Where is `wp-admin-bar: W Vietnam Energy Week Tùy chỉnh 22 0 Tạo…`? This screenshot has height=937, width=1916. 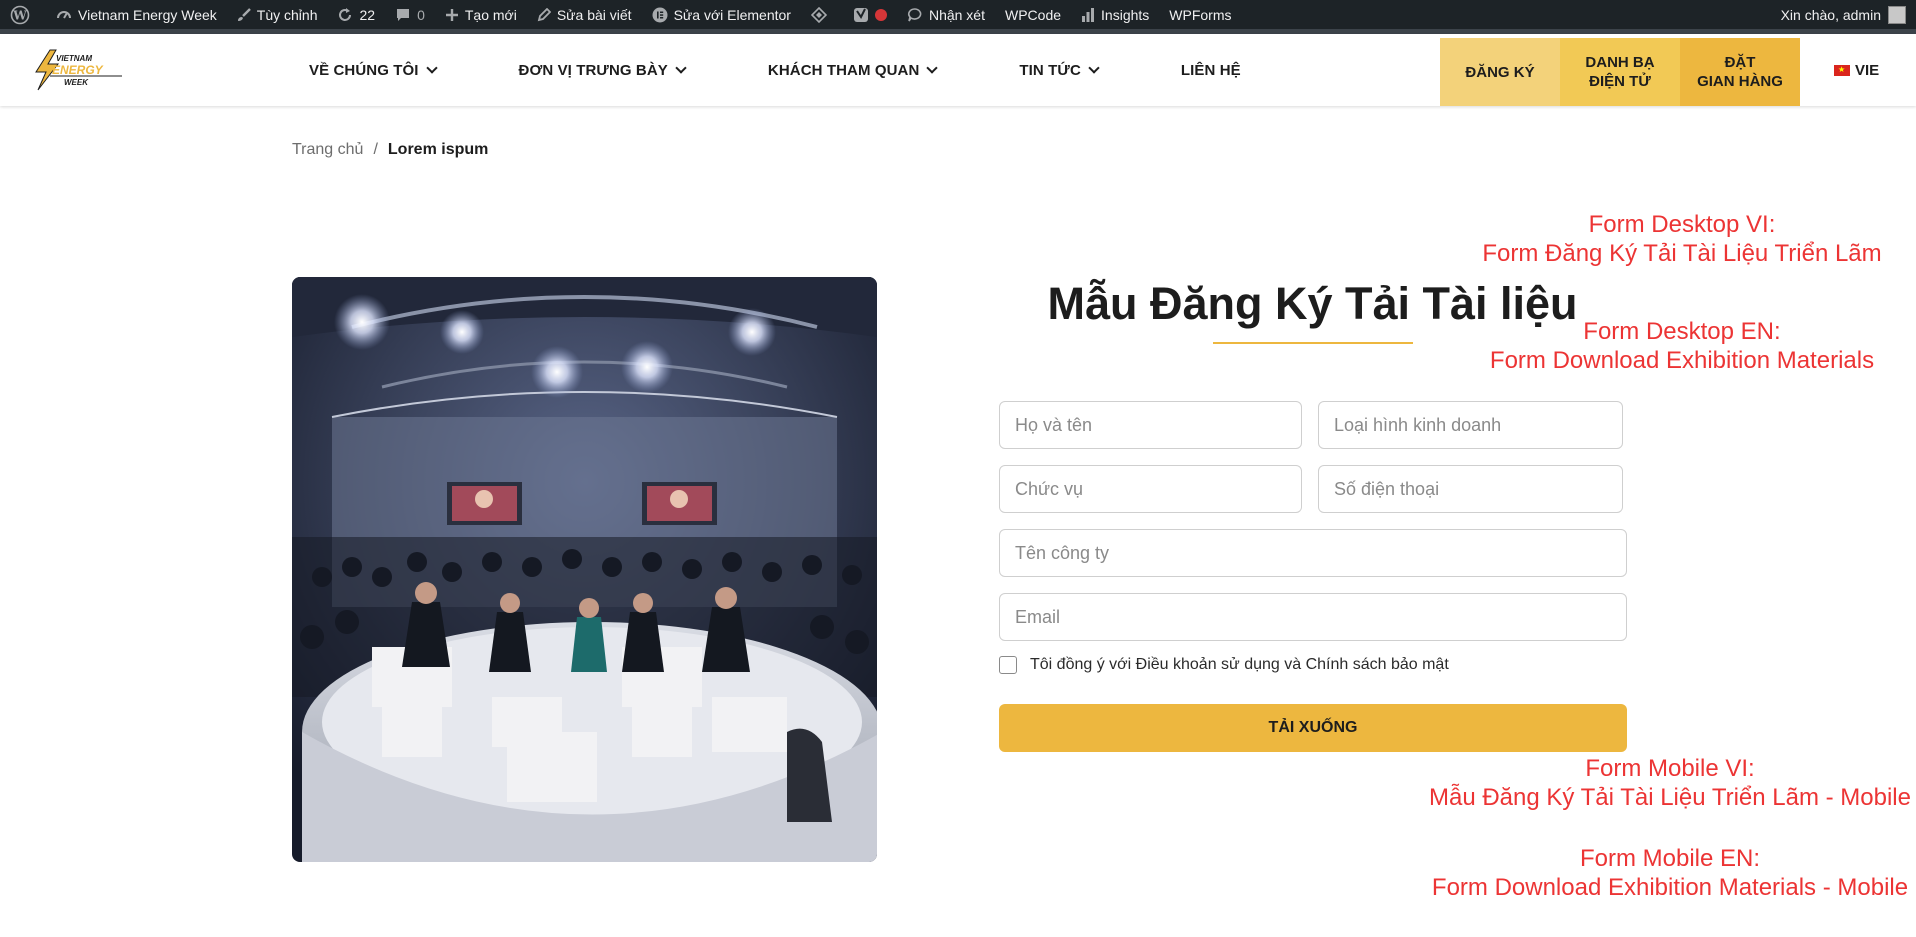
wp-admin-bar: W Vietnam Energy Week Tùy chỉnh 22 0 Tạo… is located at coordinates (958, 14).